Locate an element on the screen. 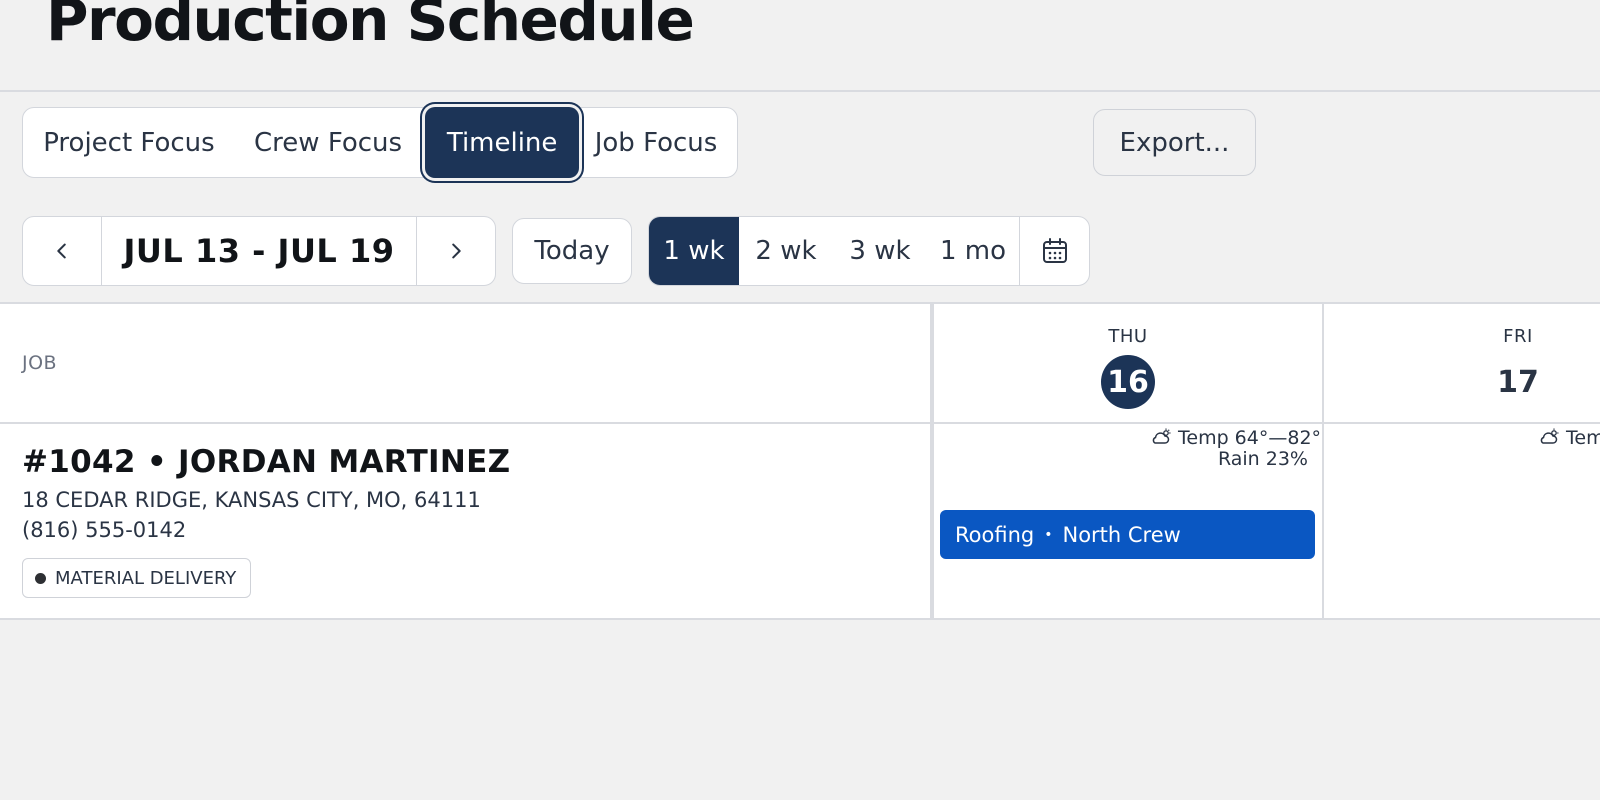 The width and height of the screenshot is (1600, 800). tab-project-focus: Project Focus is located at coordinates (129, 142).